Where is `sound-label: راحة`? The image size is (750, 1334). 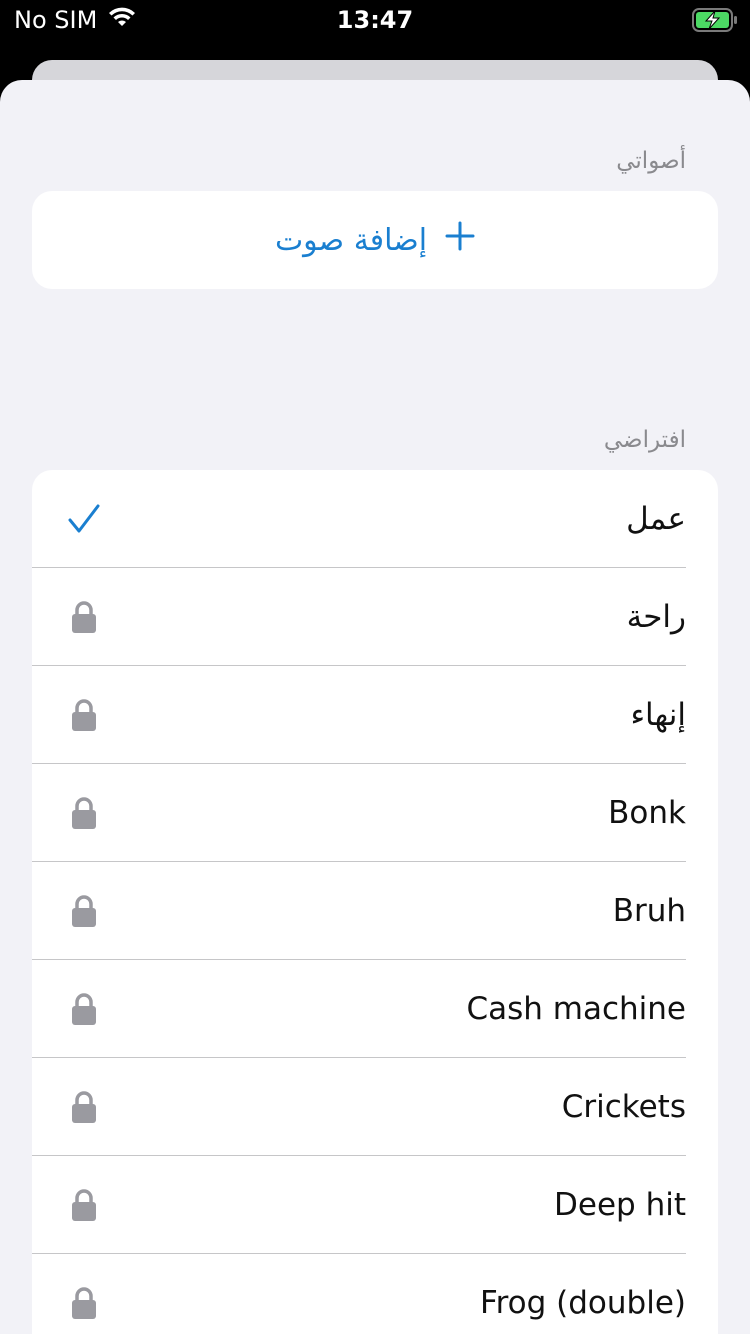
sound-label: راحة is located at coordinates (656, 617).